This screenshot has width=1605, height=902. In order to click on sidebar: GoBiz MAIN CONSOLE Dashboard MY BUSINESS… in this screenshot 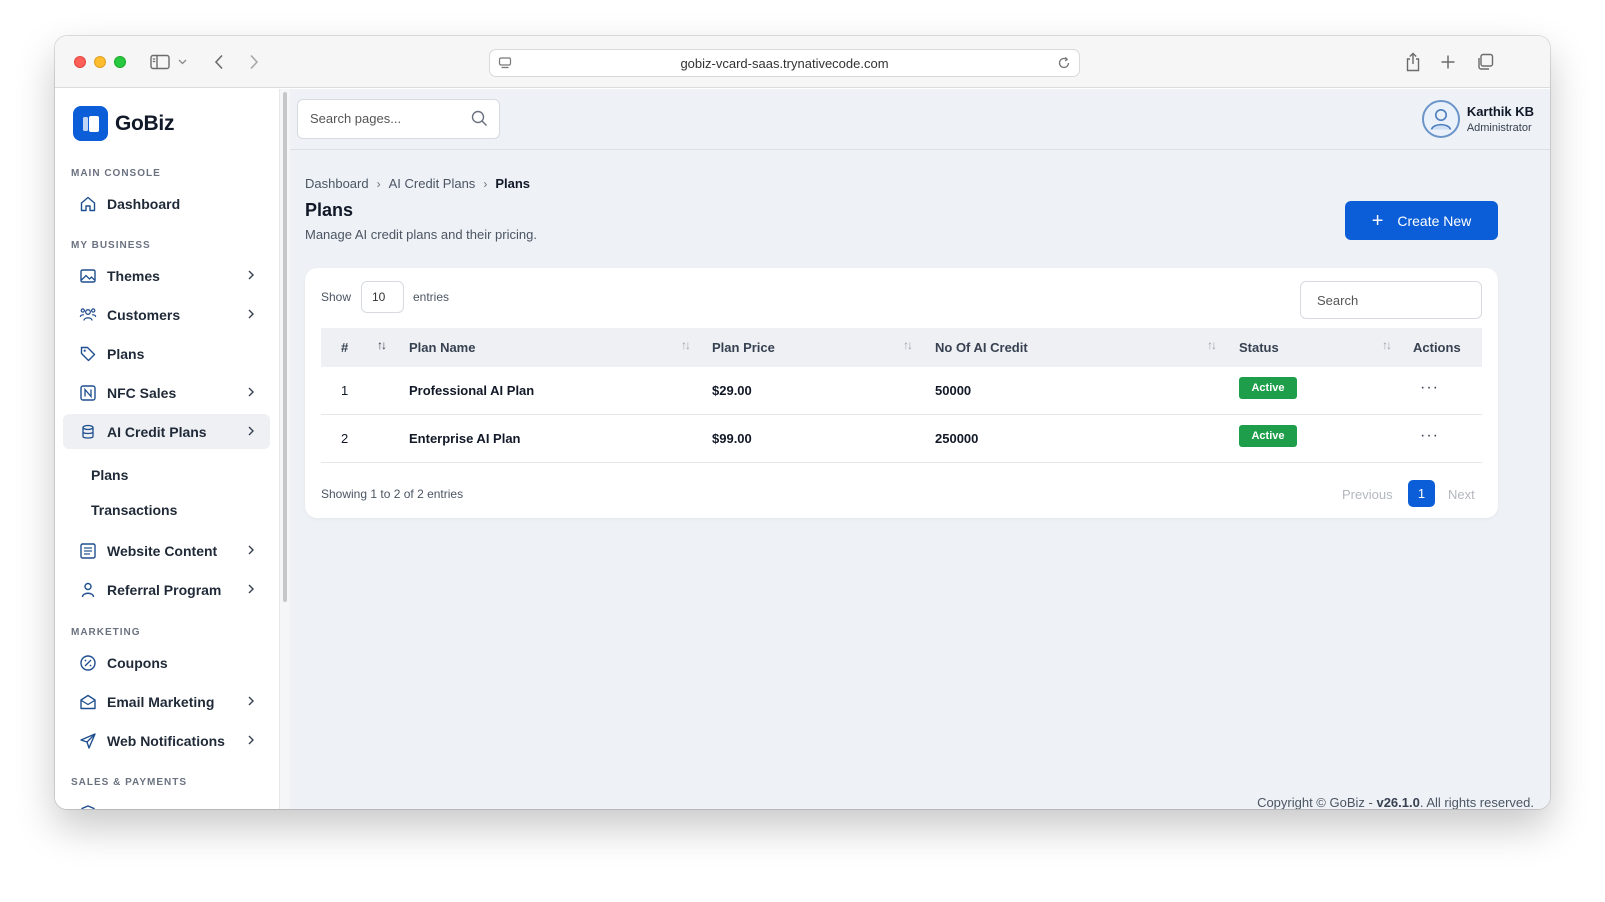, I will do `click(167, 449)`.